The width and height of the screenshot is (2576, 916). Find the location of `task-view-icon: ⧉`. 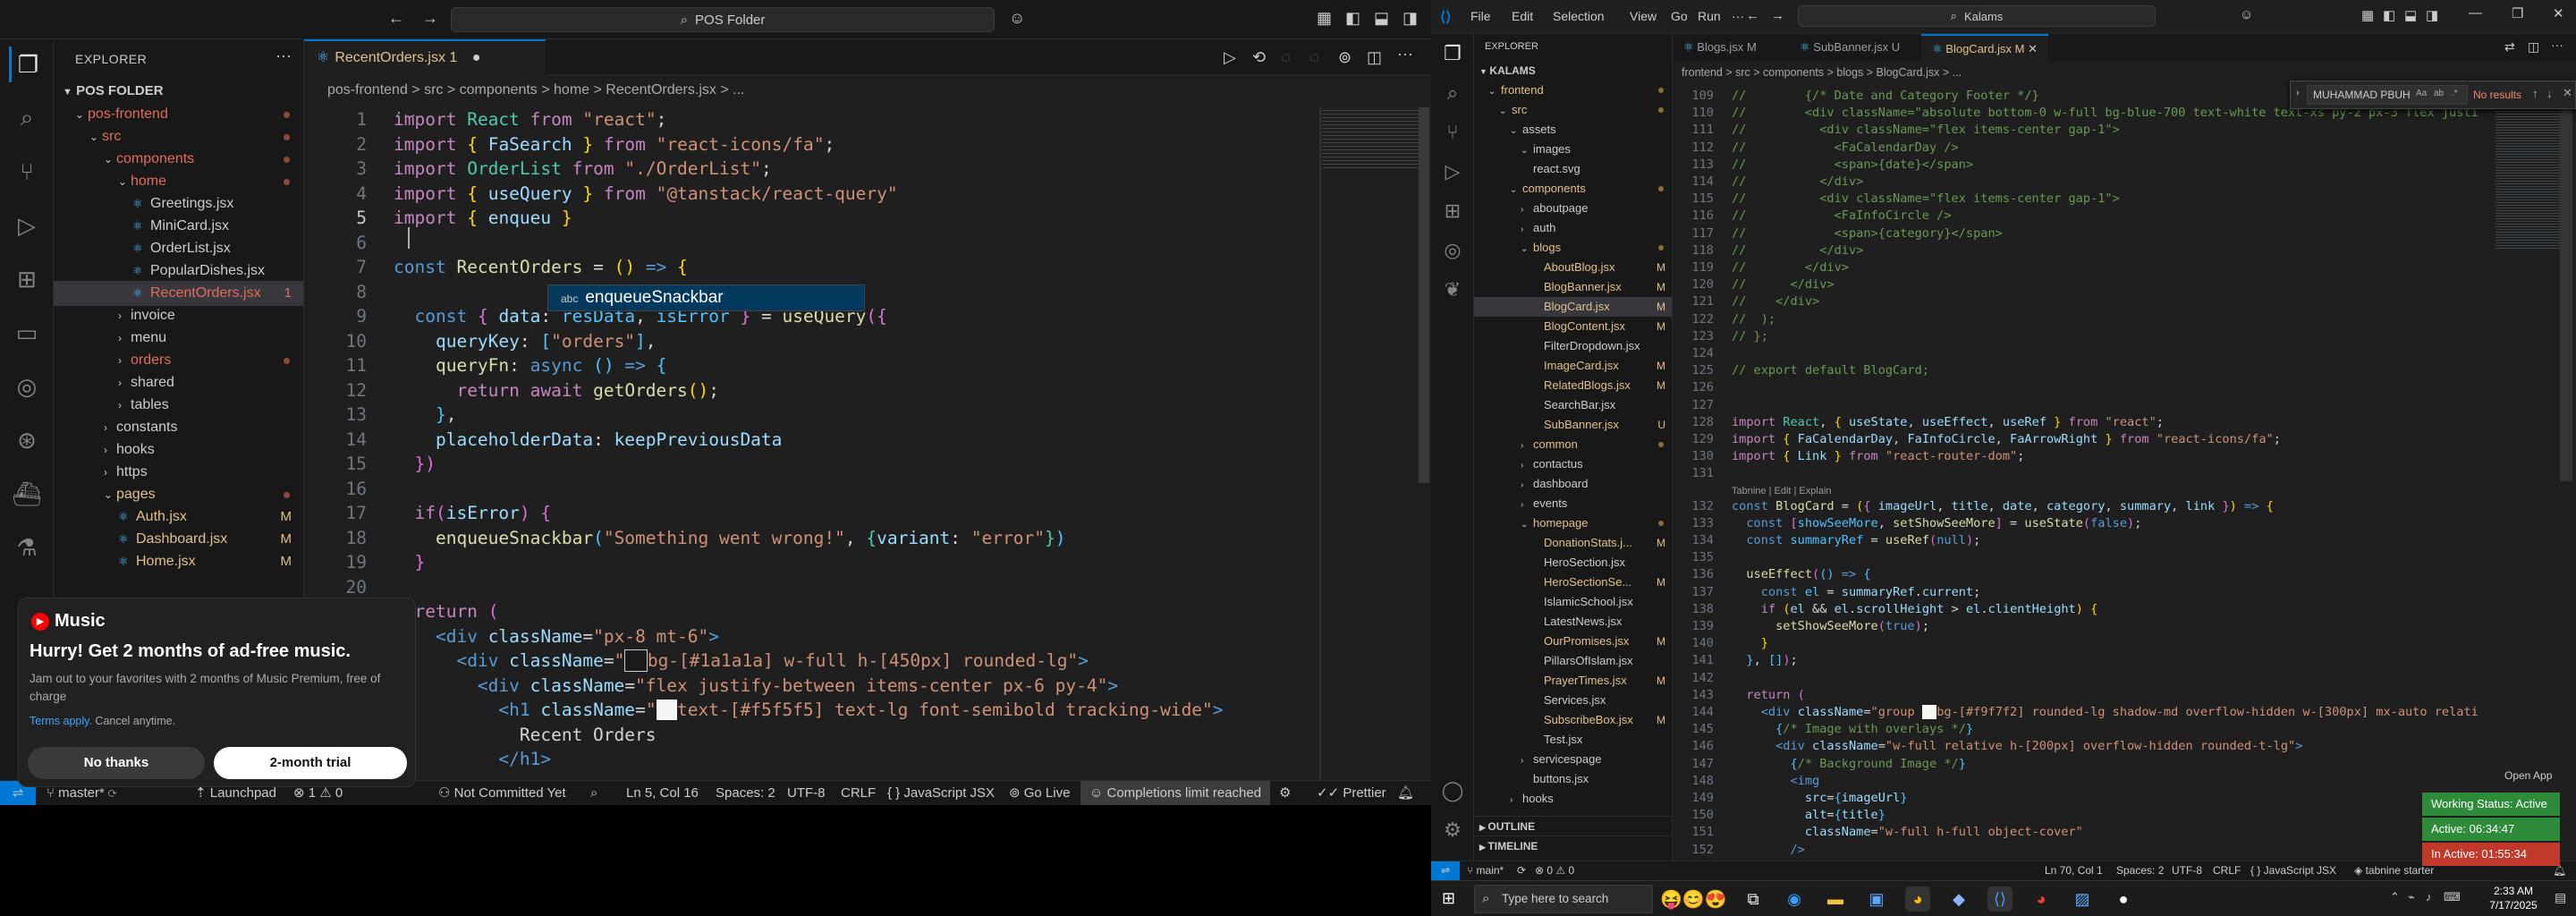

task-view-icon: ⧉ is located at coordinates (1753, 899).